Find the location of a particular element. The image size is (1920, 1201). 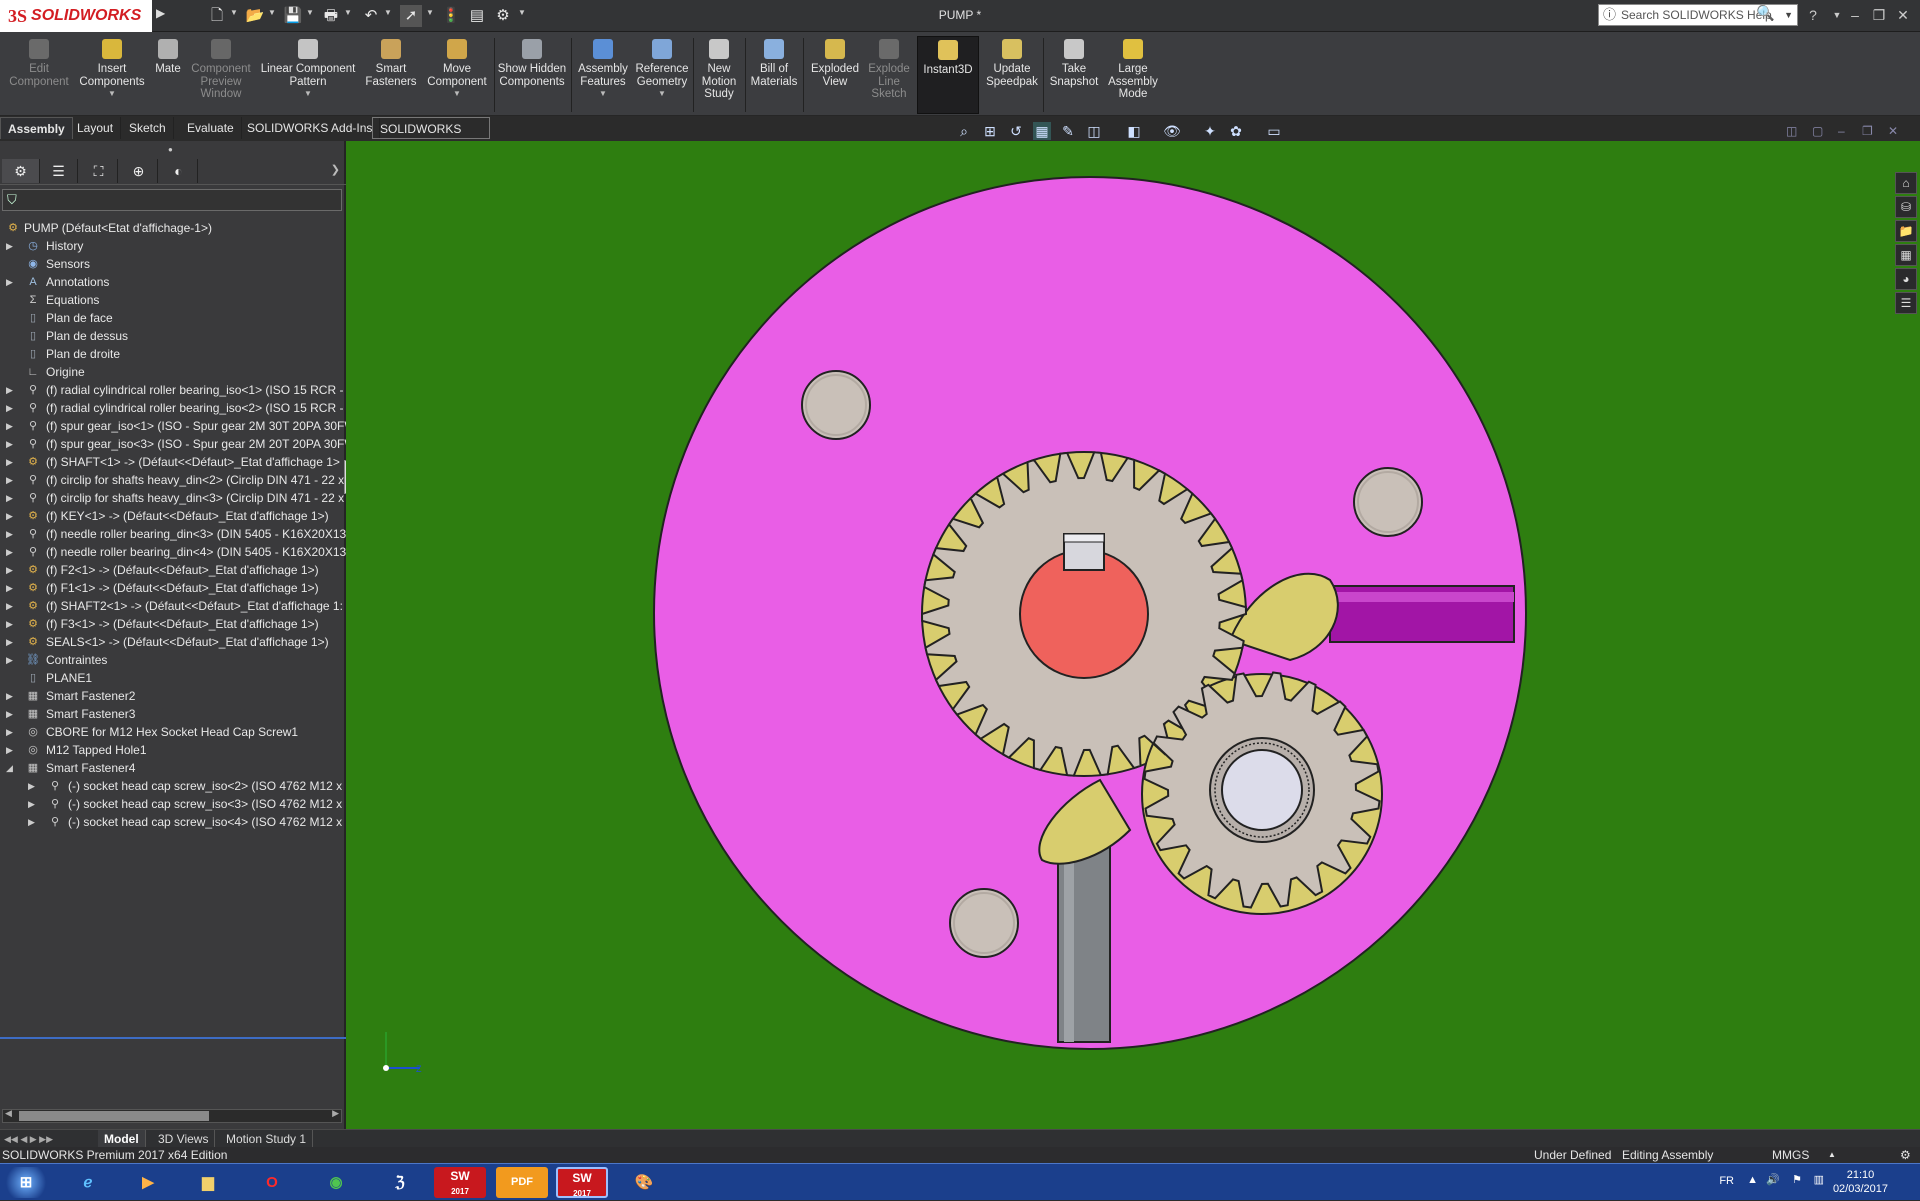

save-dropdown-icon: ▼ is located at coordinates (310, 12).